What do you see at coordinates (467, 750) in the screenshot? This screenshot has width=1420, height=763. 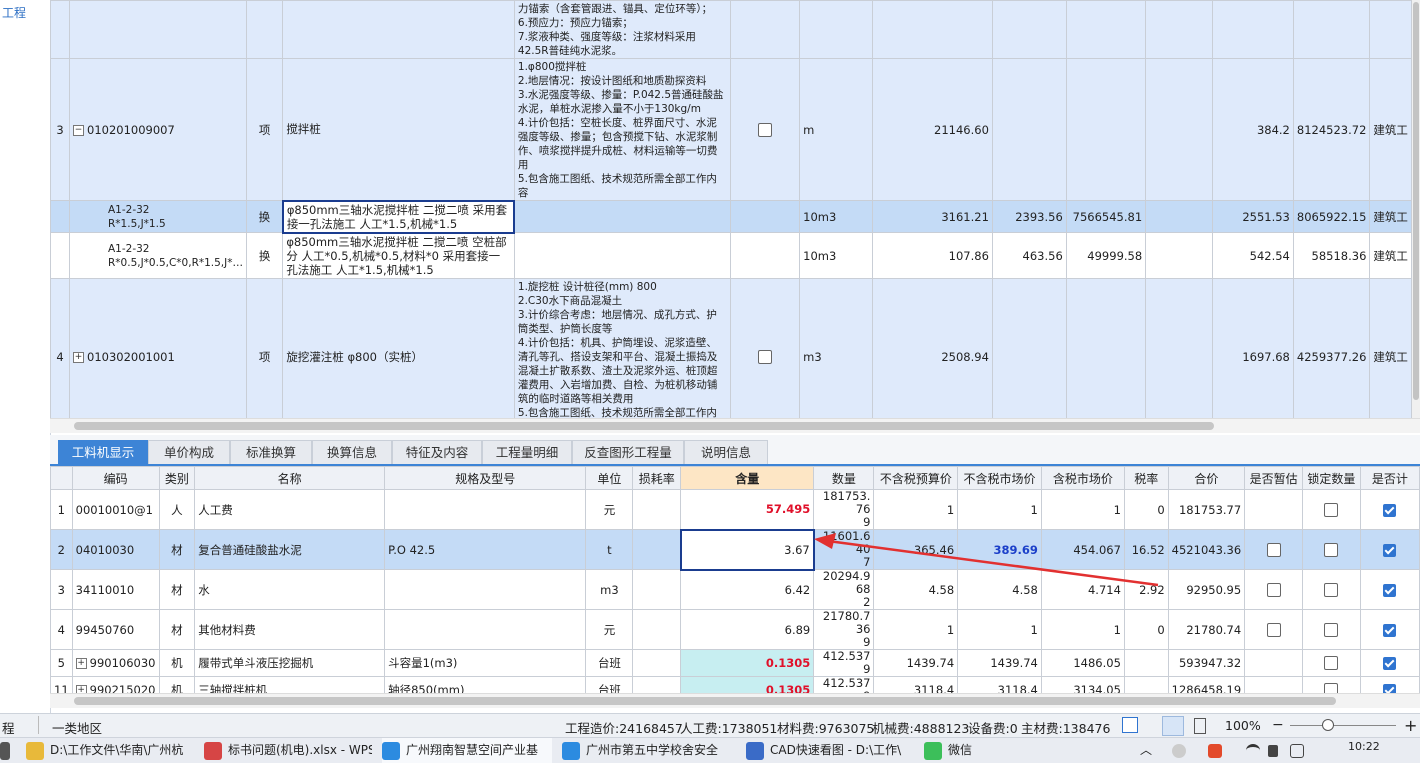 I see `taskbar-item: 广州翔南智慧空间产业基` at bounding box center [467, 750].